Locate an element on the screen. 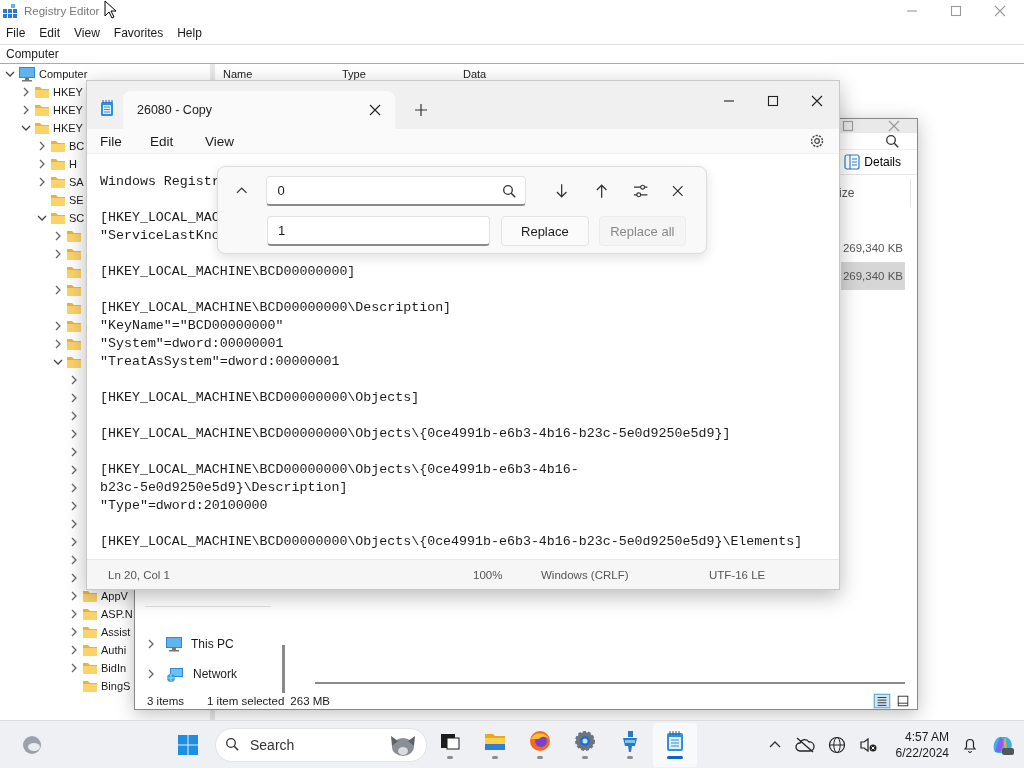  tree-item: BingS is located at coordinates (65, 686).